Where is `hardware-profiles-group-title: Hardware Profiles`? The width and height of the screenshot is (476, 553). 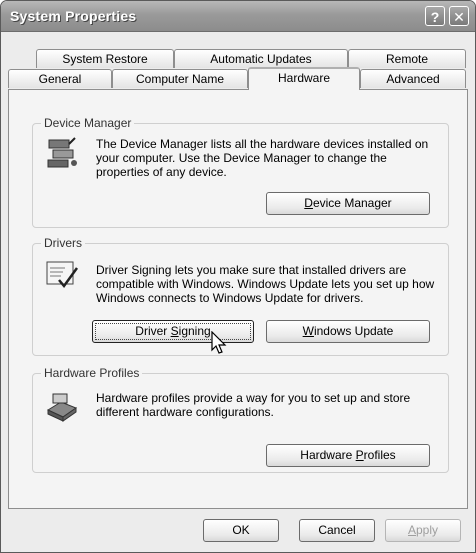
hardware-profiles-group-title: Hardware Profiles is located at coordinates (92, 373).